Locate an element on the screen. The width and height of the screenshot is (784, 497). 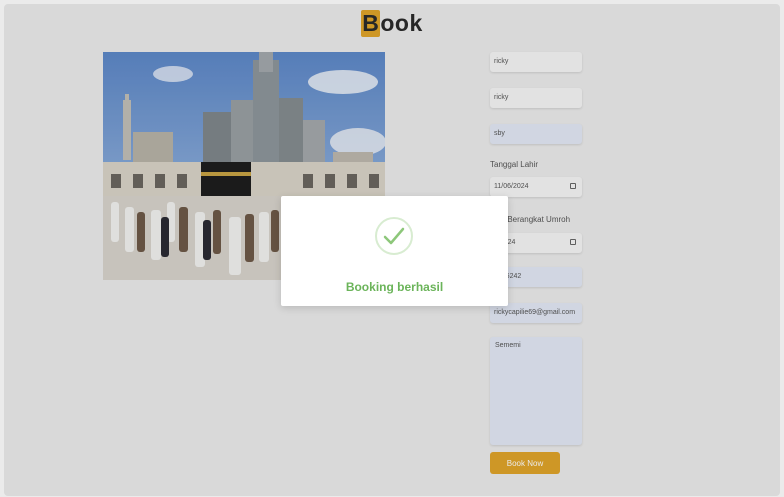
success-dialog: Booking berhasil is located at coordinates (394, 251).